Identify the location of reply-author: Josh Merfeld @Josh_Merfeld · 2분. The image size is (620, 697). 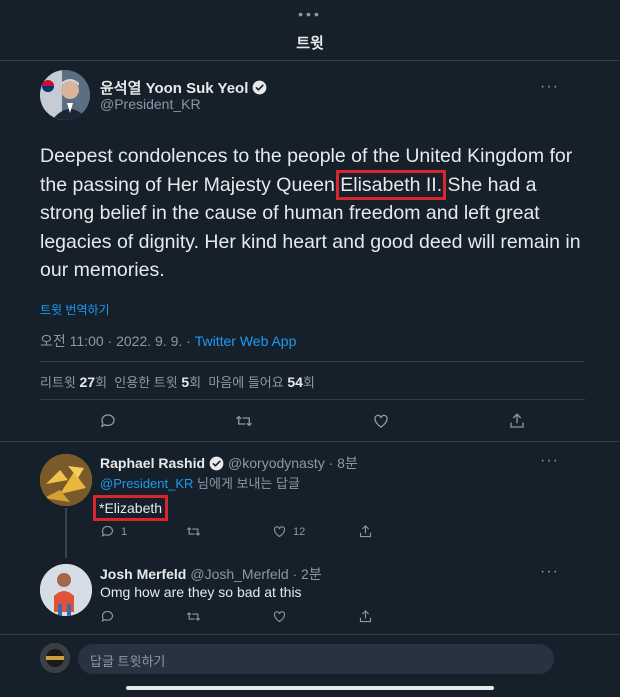
(211, 574).